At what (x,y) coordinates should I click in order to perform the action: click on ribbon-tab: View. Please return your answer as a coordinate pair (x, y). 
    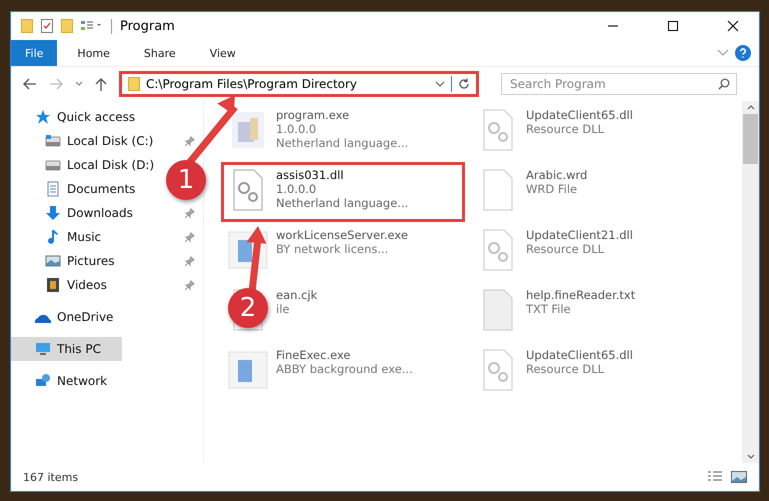
    Looking at the image, I should click on (223, 53).